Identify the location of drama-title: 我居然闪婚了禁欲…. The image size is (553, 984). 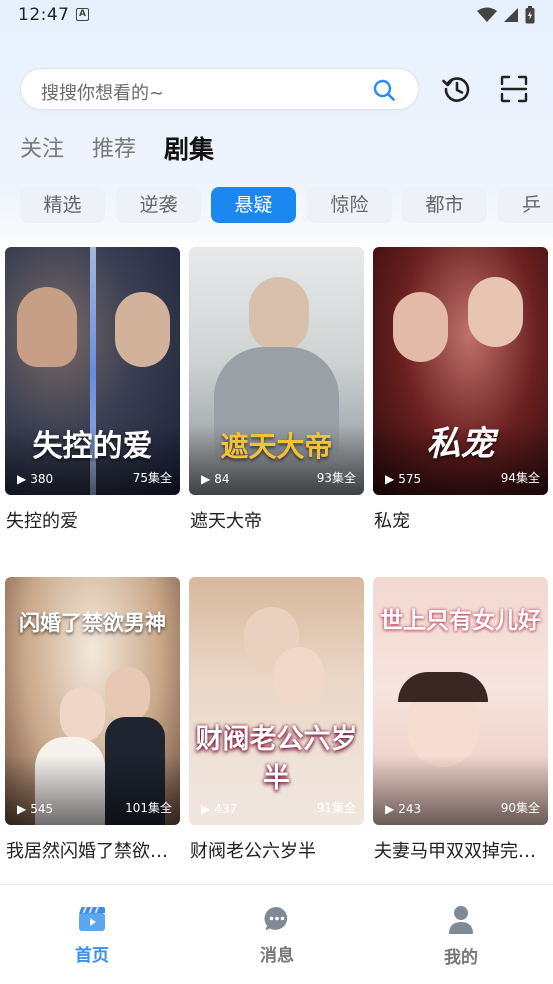
(92, 850).